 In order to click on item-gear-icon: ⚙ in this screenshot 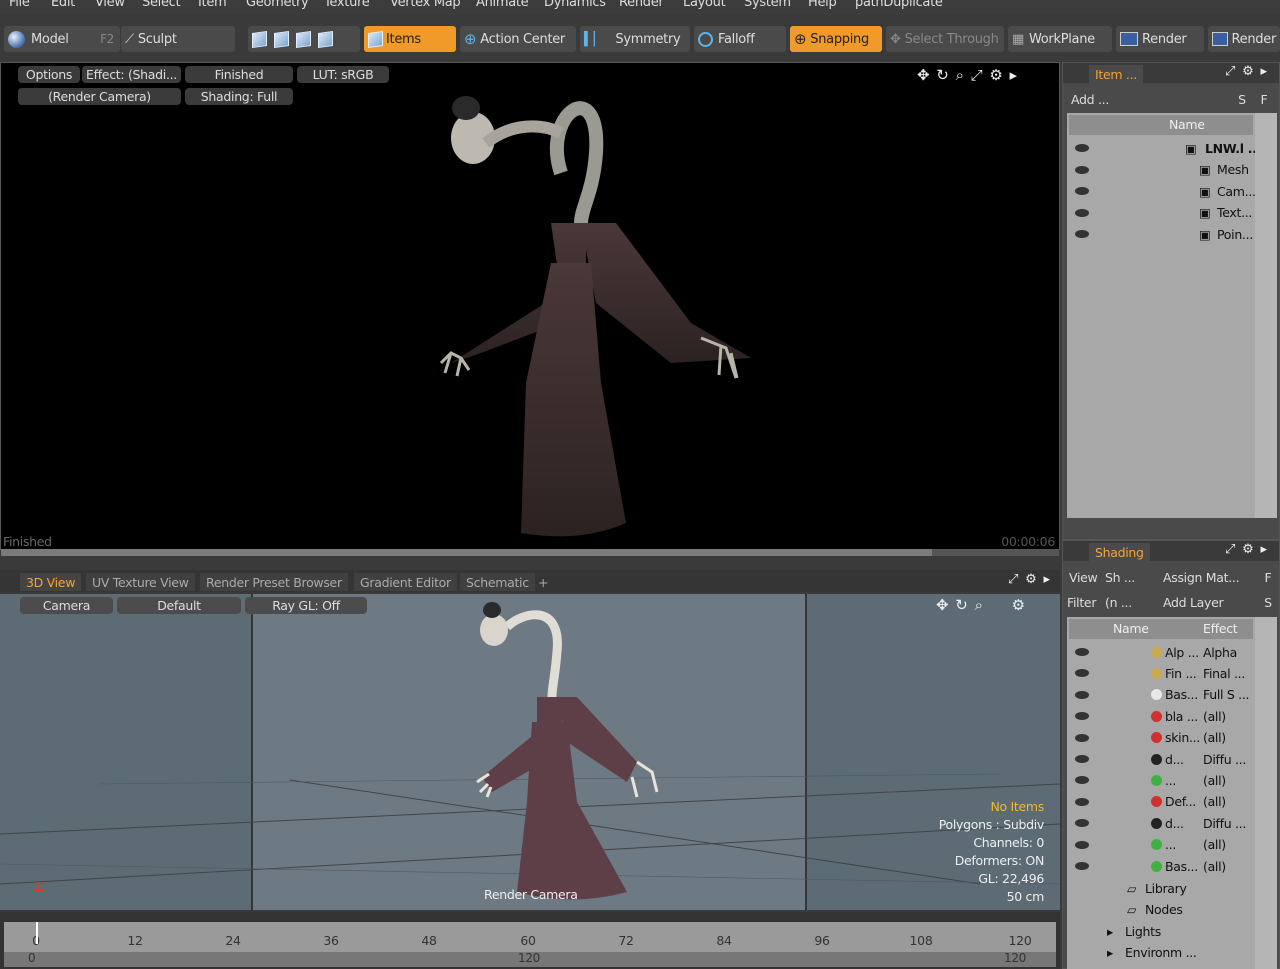, I will do `click(1248, 71)`.